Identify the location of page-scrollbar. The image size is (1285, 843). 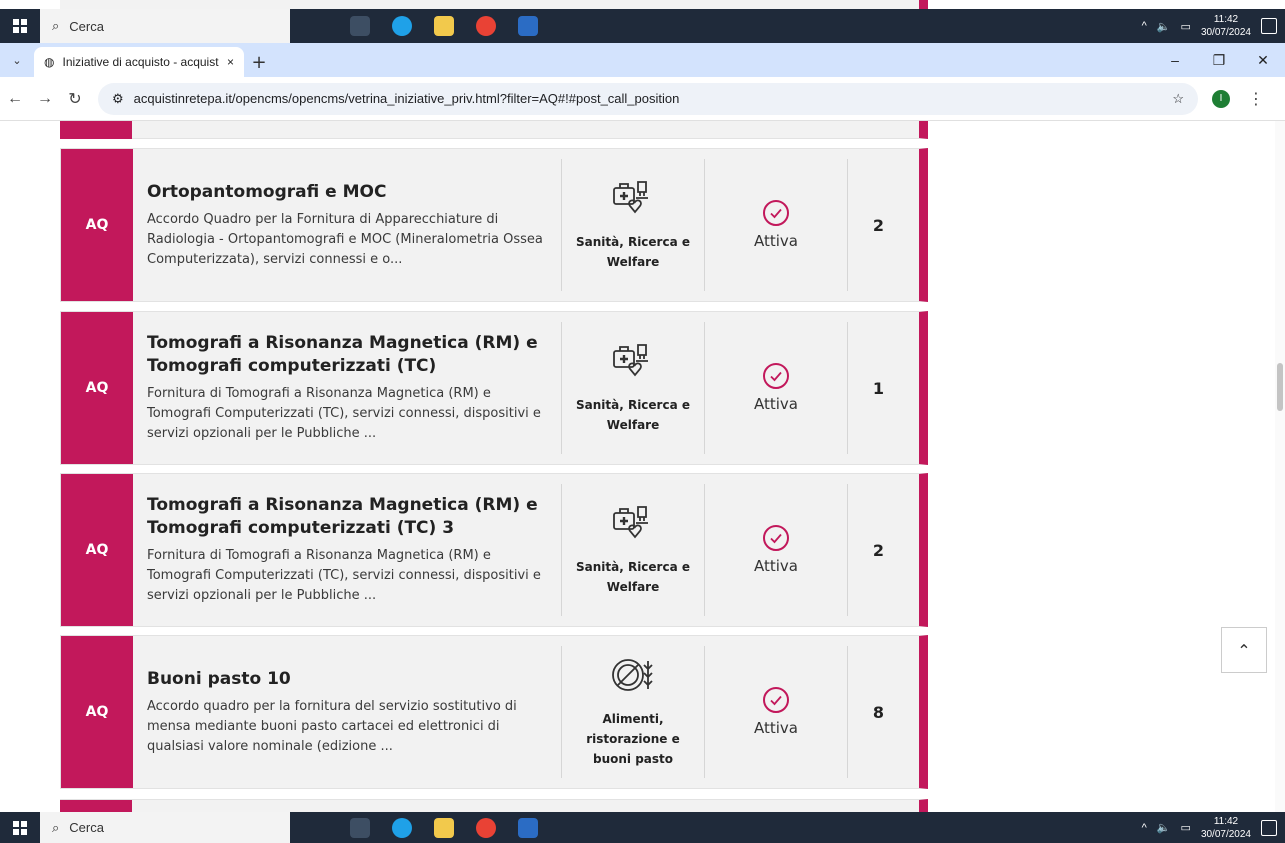
(1280, 466).